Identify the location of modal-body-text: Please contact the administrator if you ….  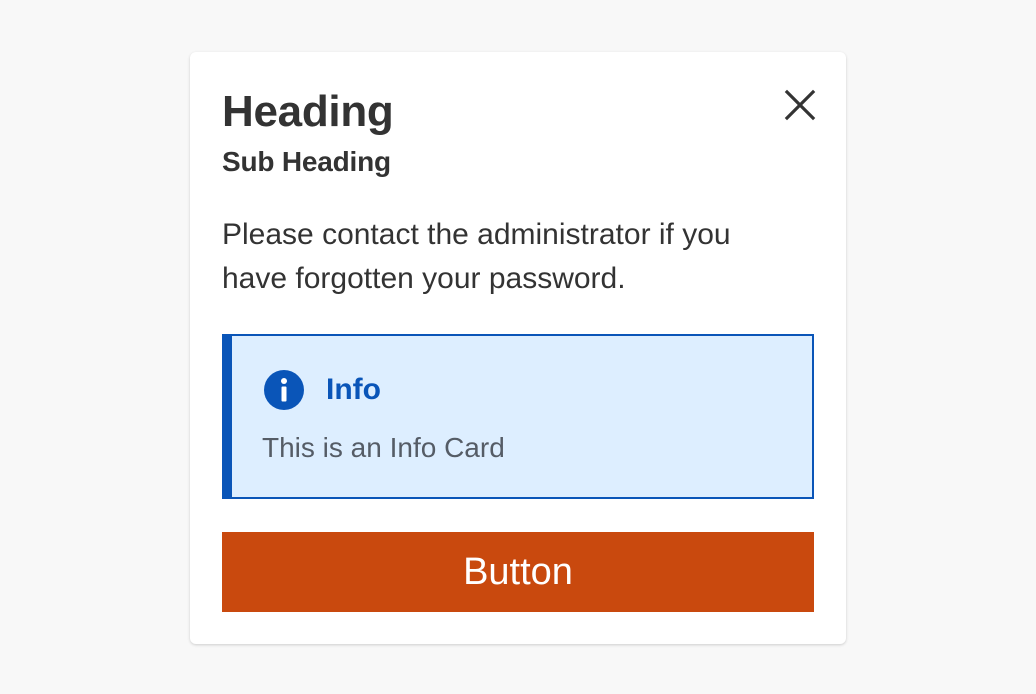
(476, 256).